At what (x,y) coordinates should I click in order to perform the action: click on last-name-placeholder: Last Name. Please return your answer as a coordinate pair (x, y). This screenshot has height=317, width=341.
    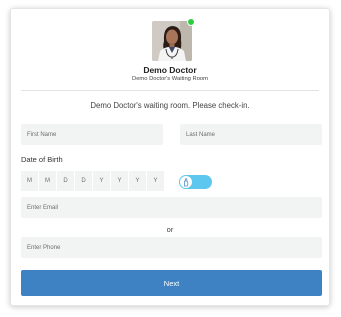
    Looking at the image, I should click on (201, 134).